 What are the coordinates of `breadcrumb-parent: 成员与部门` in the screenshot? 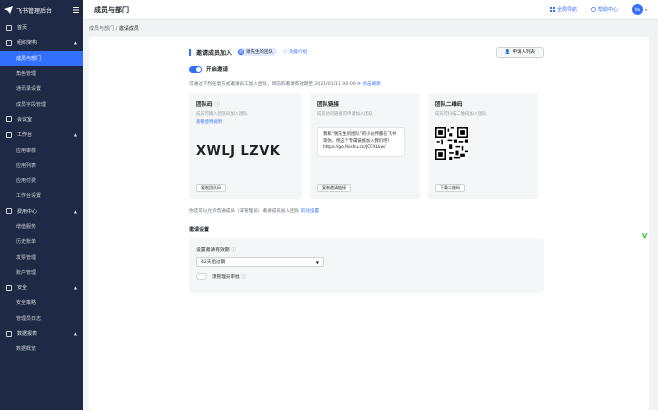 It's located at (101, 29).